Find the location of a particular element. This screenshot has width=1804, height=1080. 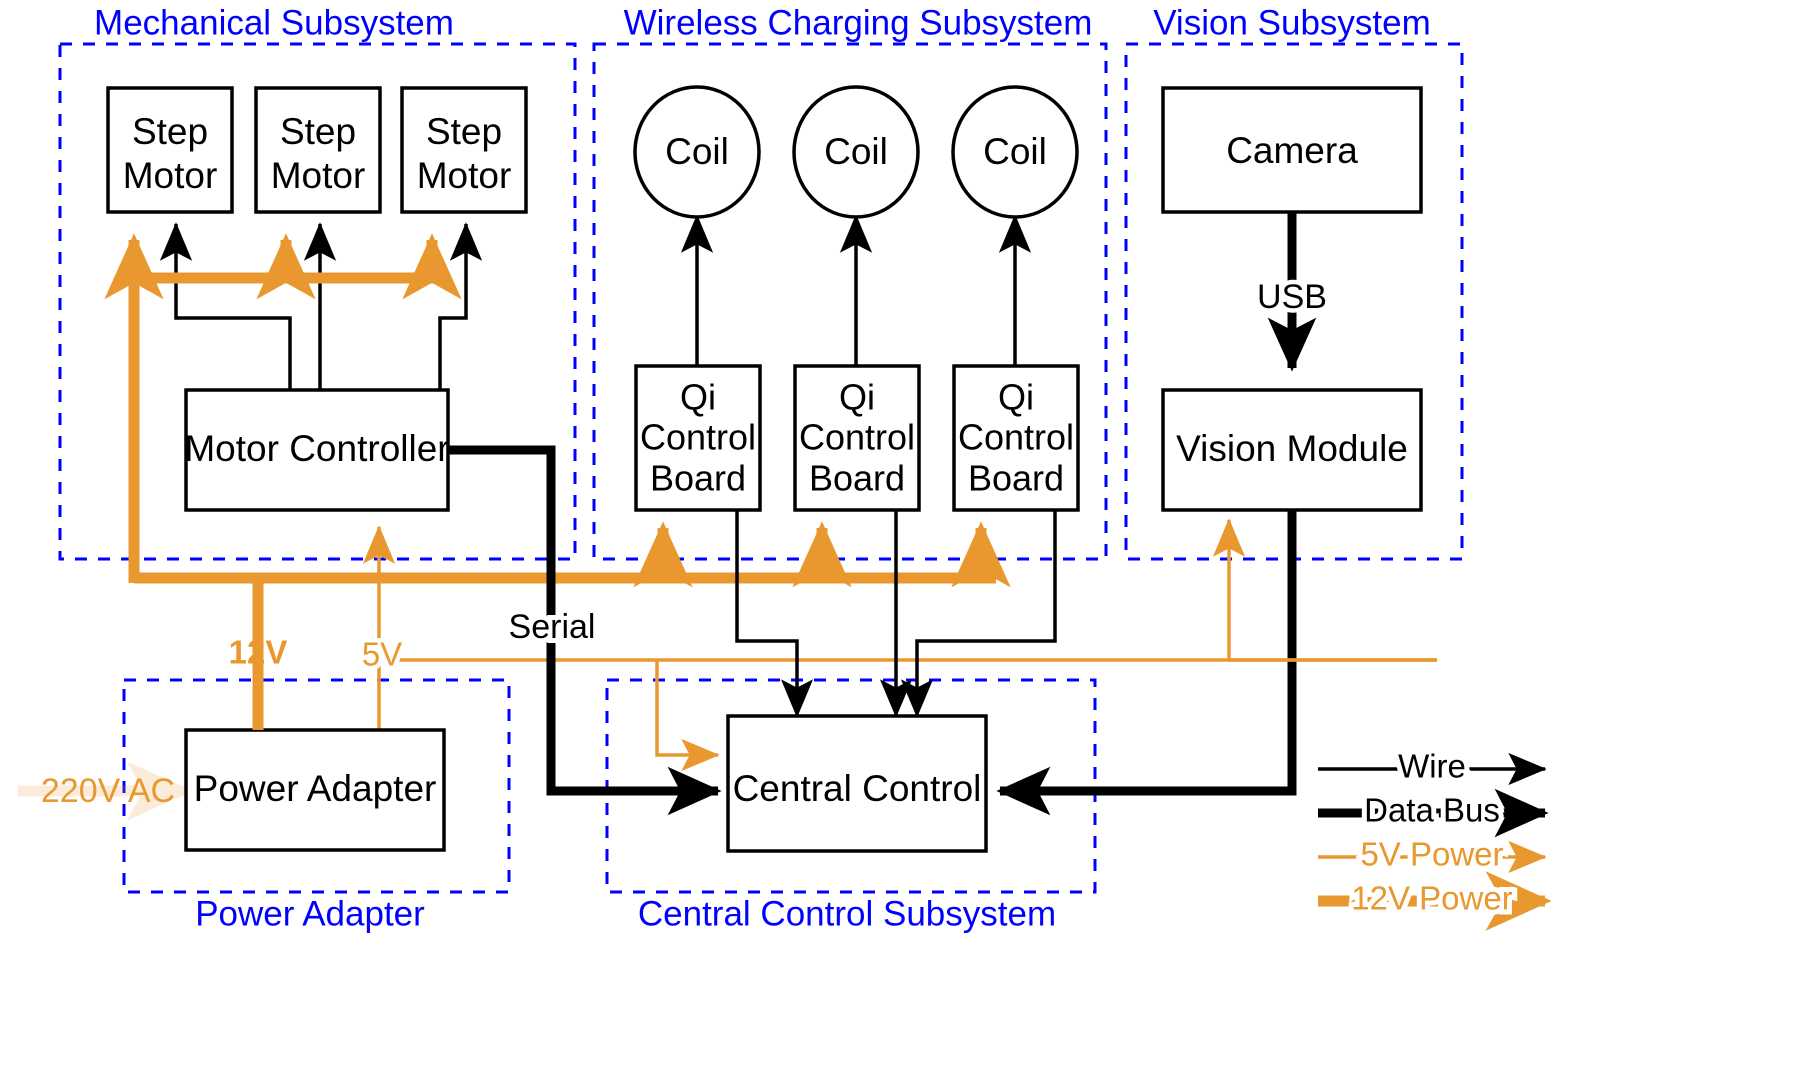

databus-vision-module-to-central-control is located at coordinates (1146, 663).